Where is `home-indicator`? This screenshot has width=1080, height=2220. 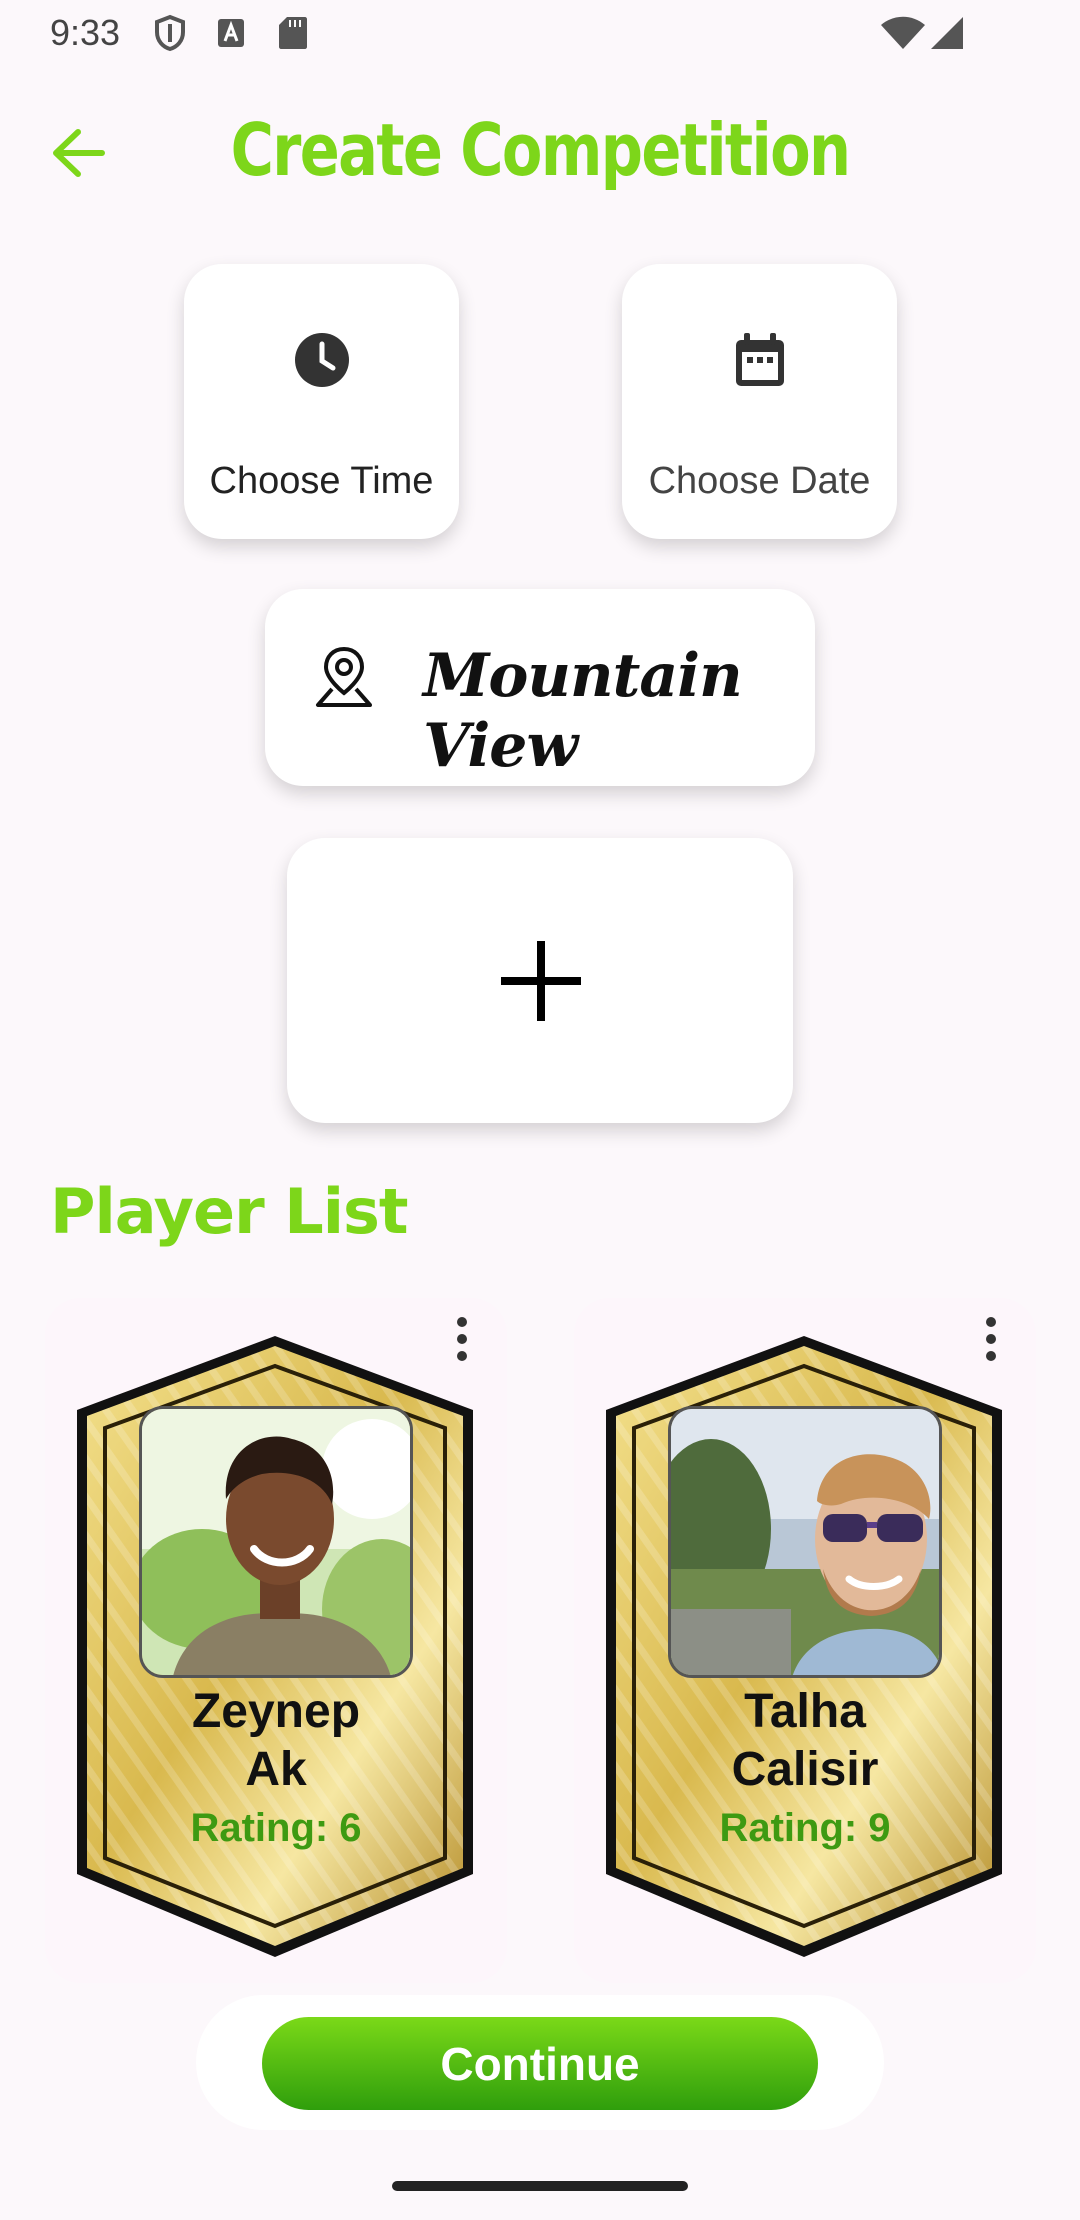 home-indicator is located at coordinates (540, 2186).